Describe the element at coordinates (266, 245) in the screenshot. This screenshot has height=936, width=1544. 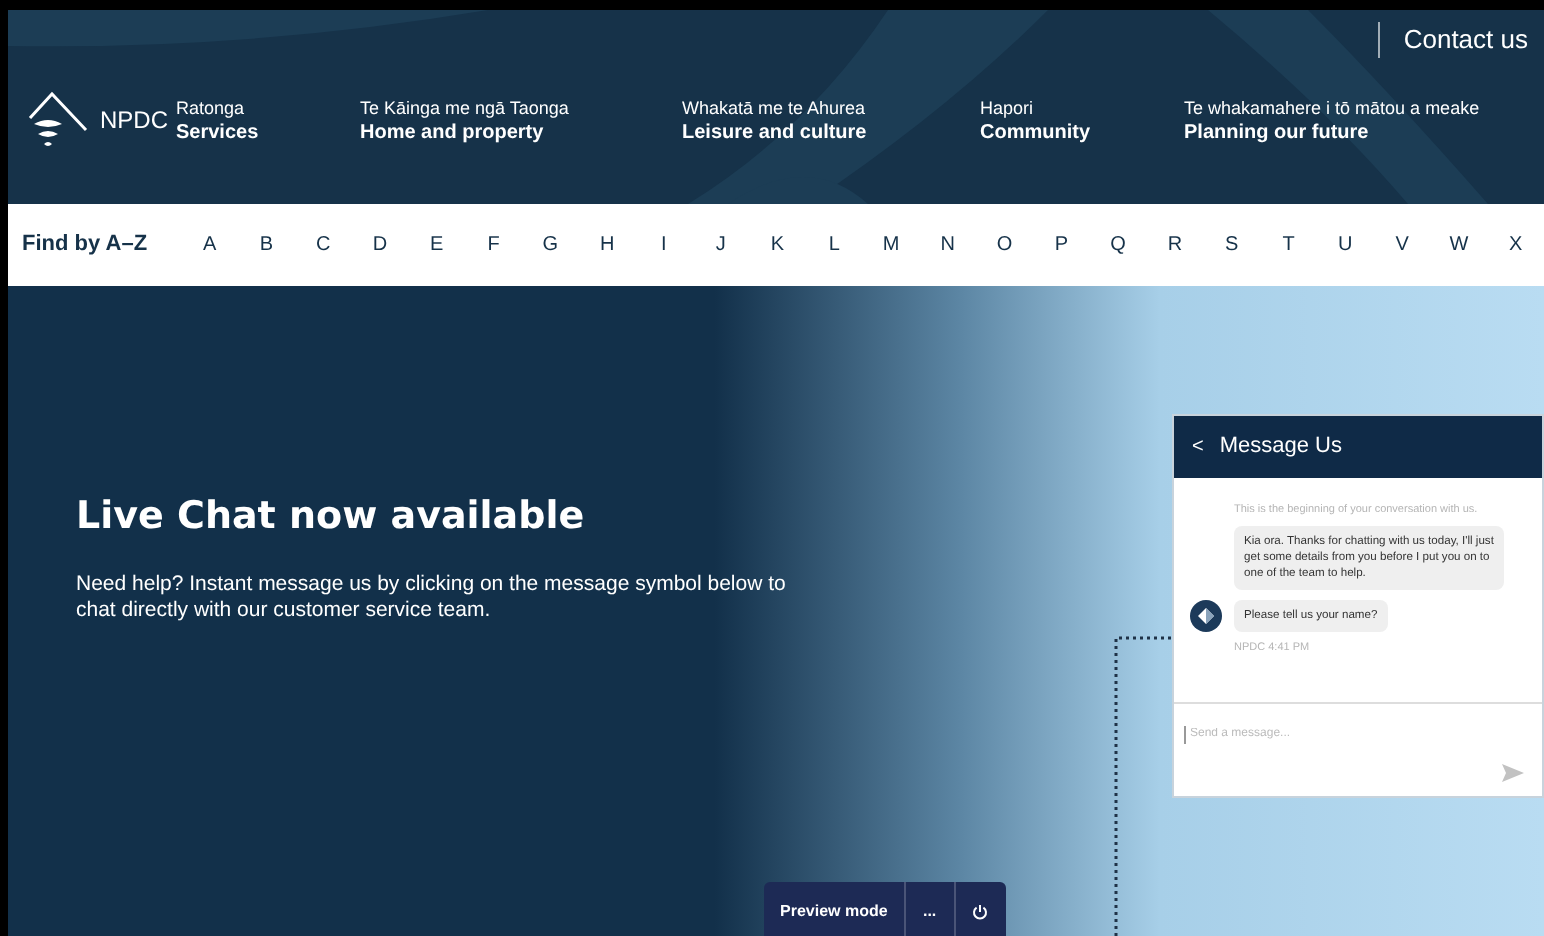
I see `az-letter: B` at that location.